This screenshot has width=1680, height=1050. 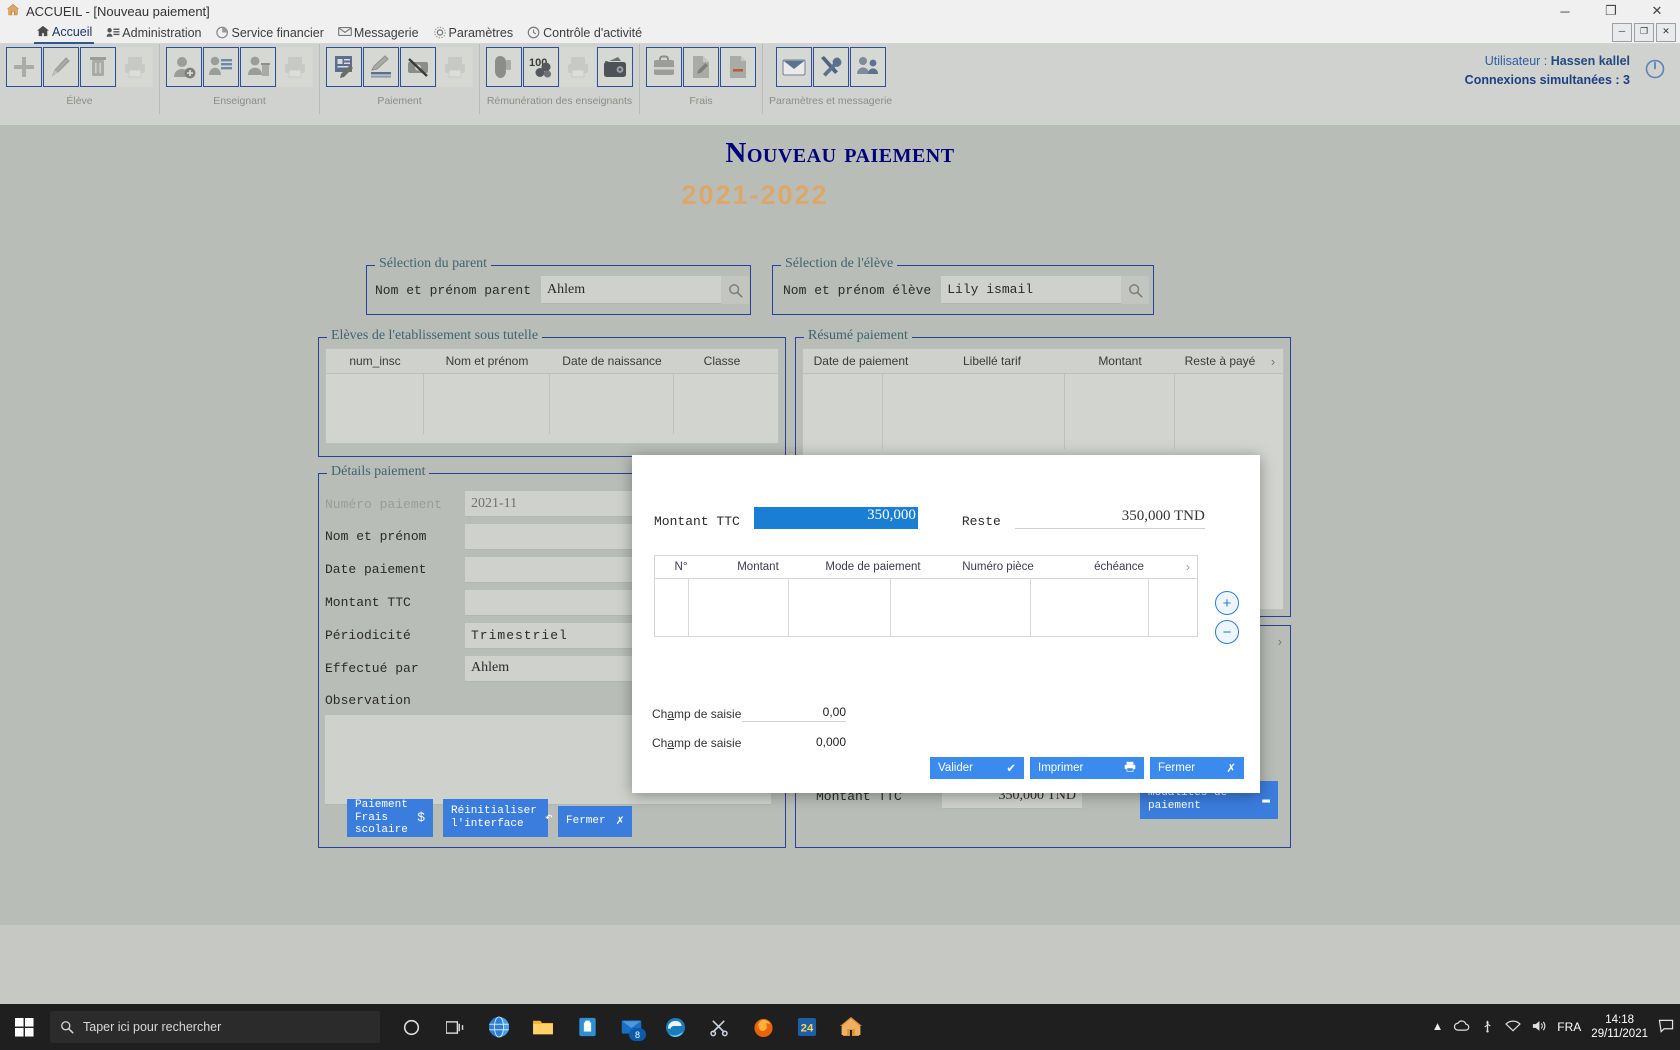 I want to click on toolbar-button-messaging, so click(x=793, y=67).